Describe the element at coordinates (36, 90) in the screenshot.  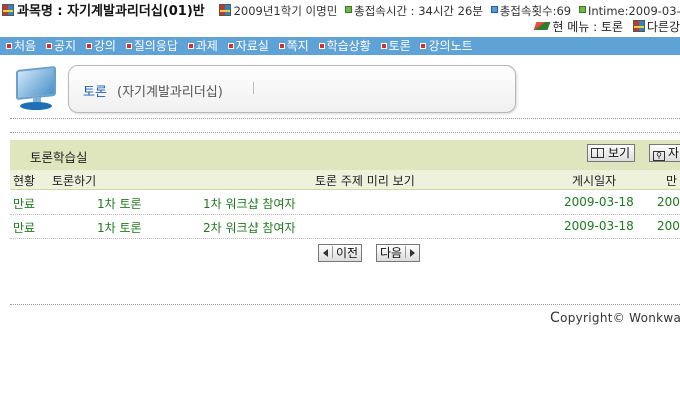
I see `monitor-icon` at that location.